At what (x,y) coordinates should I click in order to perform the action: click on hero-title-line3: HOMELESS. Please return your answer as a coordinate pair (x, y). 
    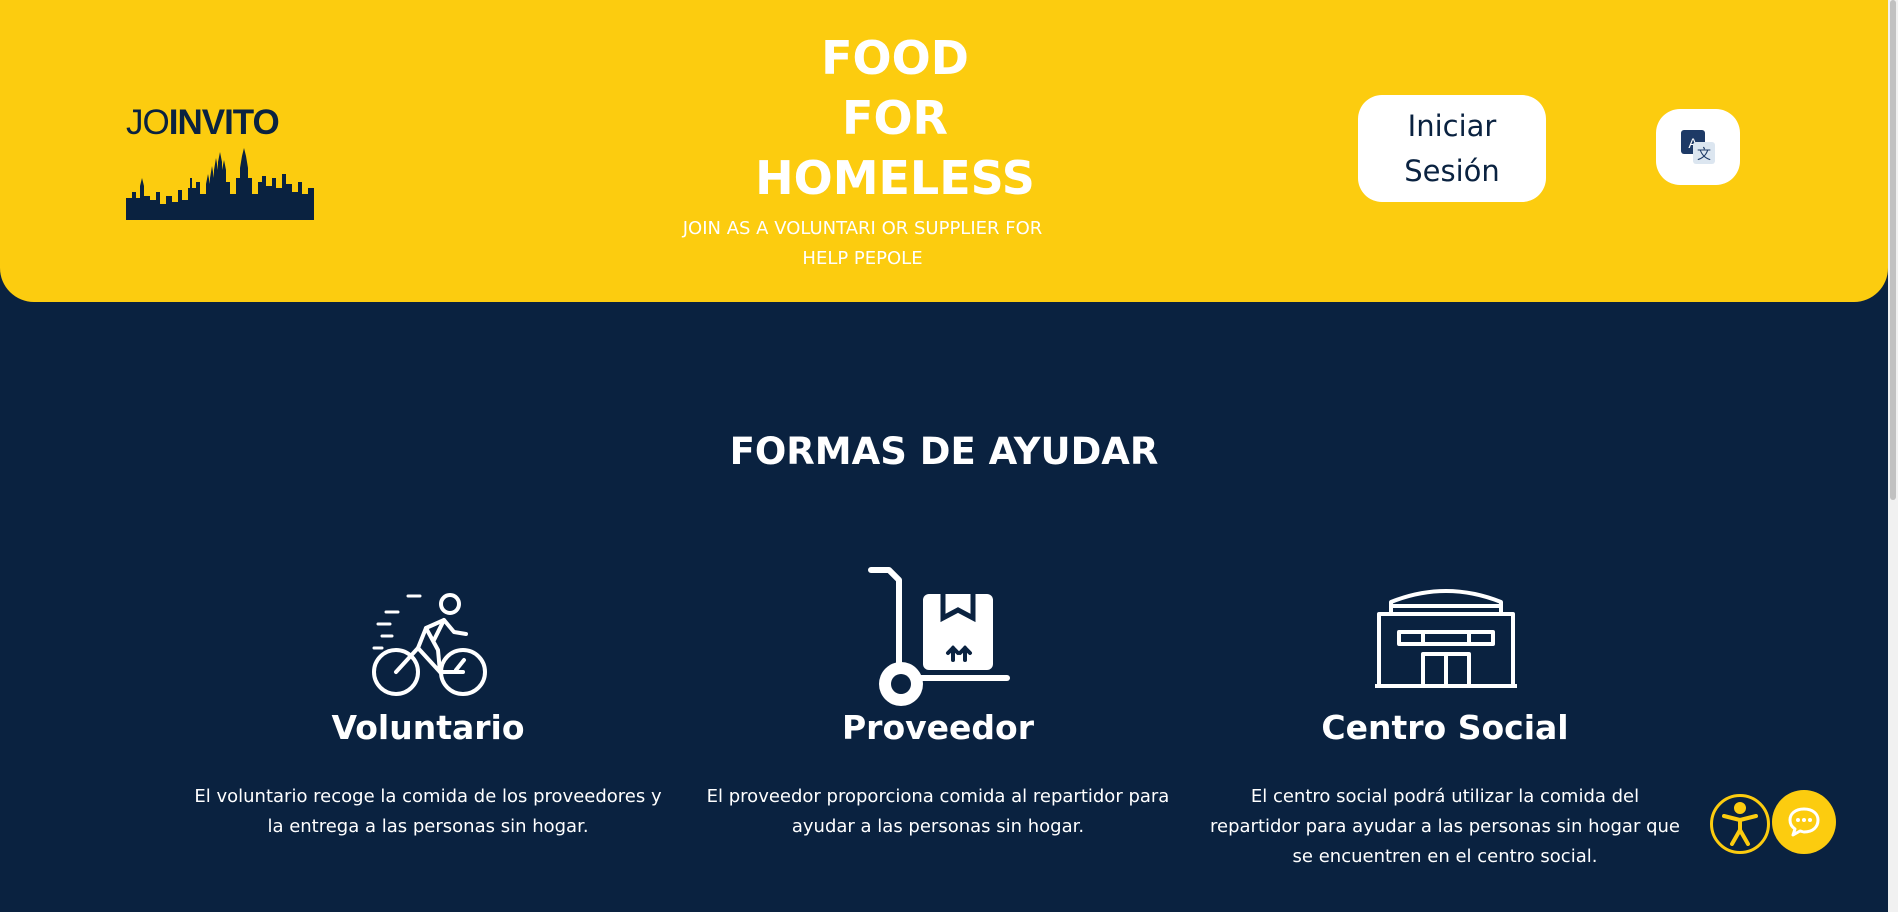
    Looking at the image, I should click on (895, 178).